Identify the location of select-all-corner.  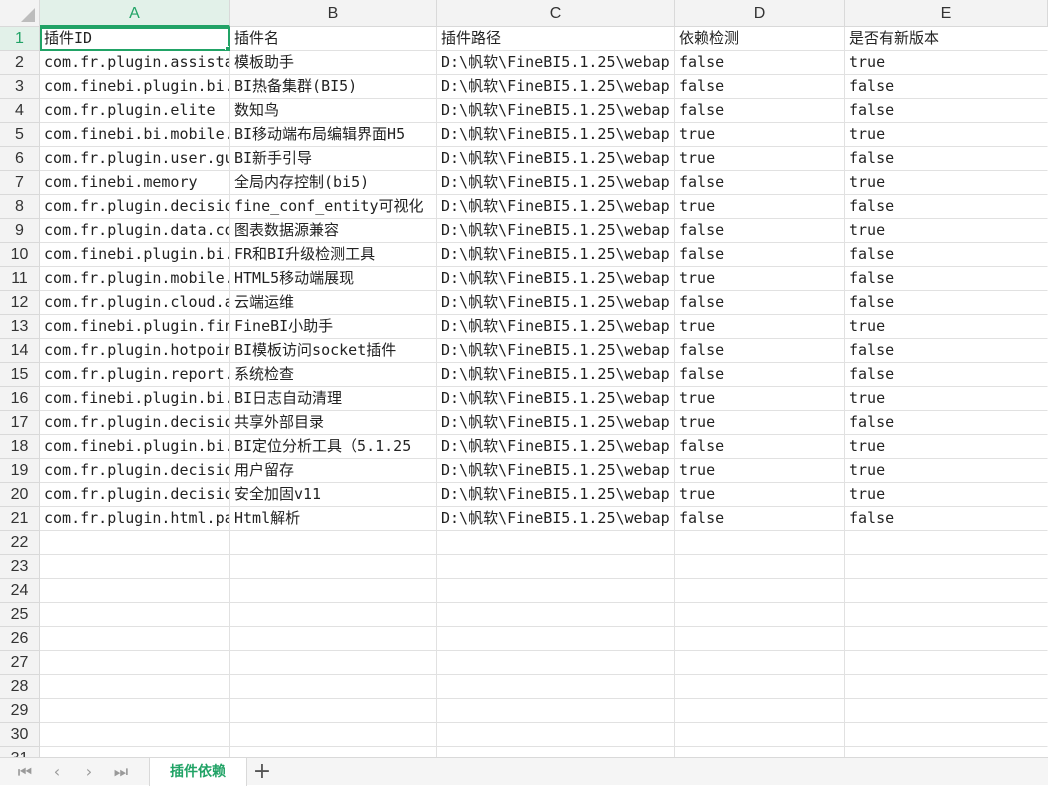
(20, 13).